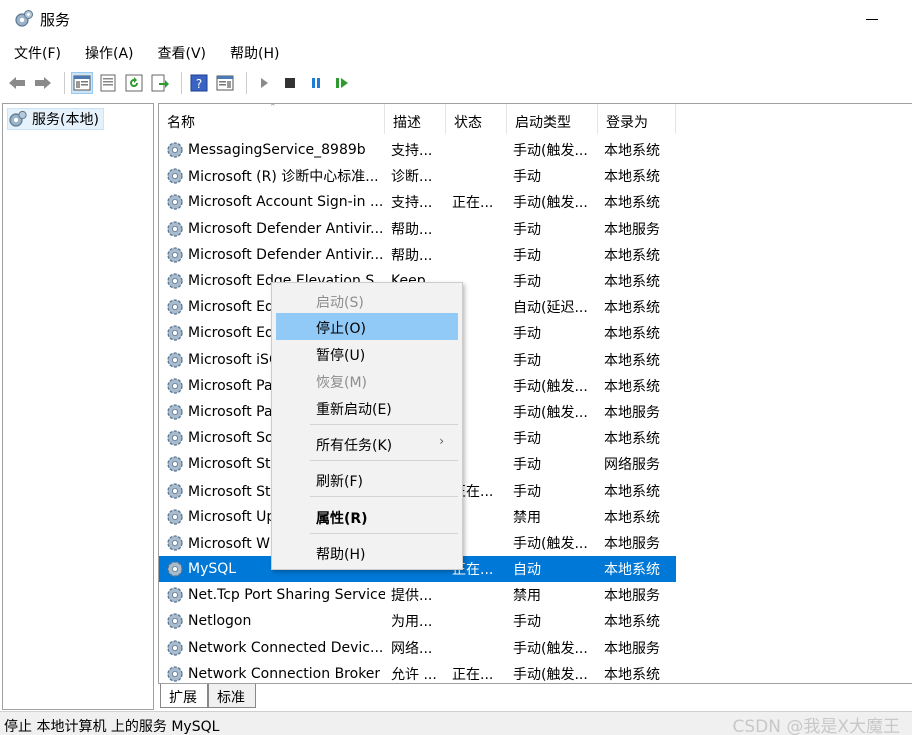 The width and height of the screenshot is (912, 735). Describe the element at coordinates (417, 229) in the screenshot. I see `table-row: Microsoft Defender Antivir... 帮助... 手动 本地服务` at that location.